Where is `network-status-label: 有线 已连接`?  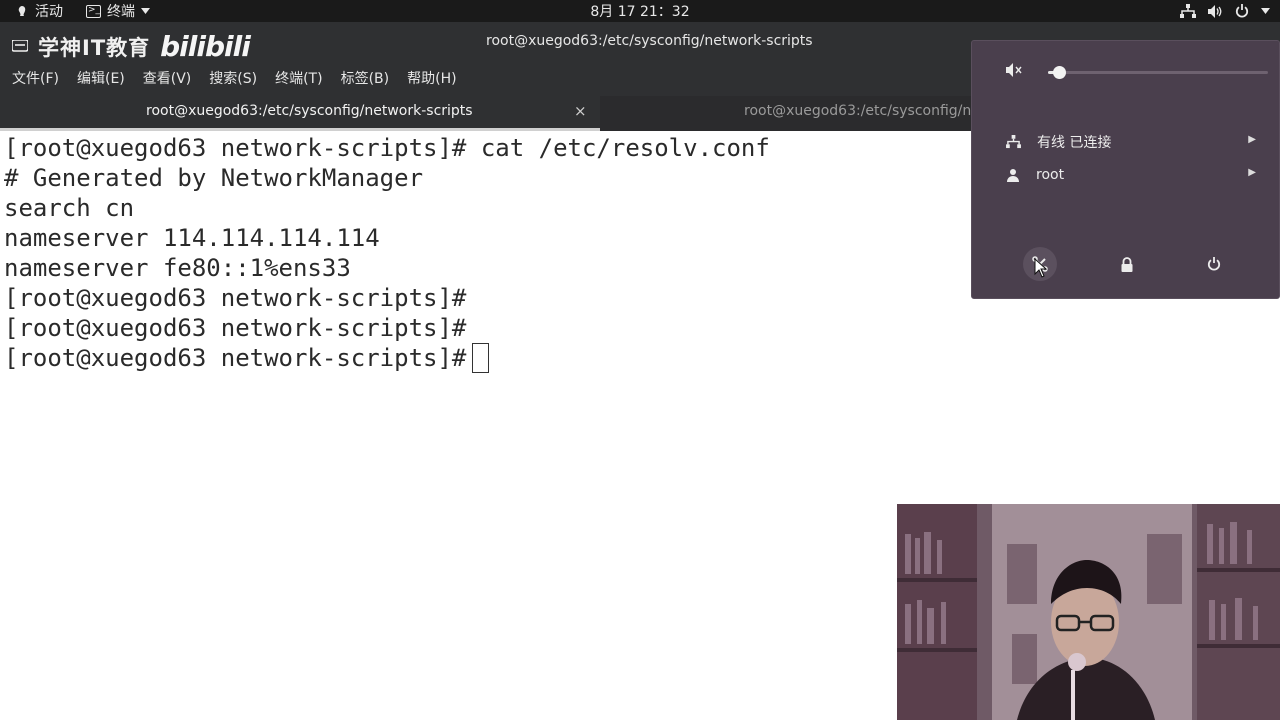 network-status-label: 有线 已连接 is located at coordinates (1074, 143).